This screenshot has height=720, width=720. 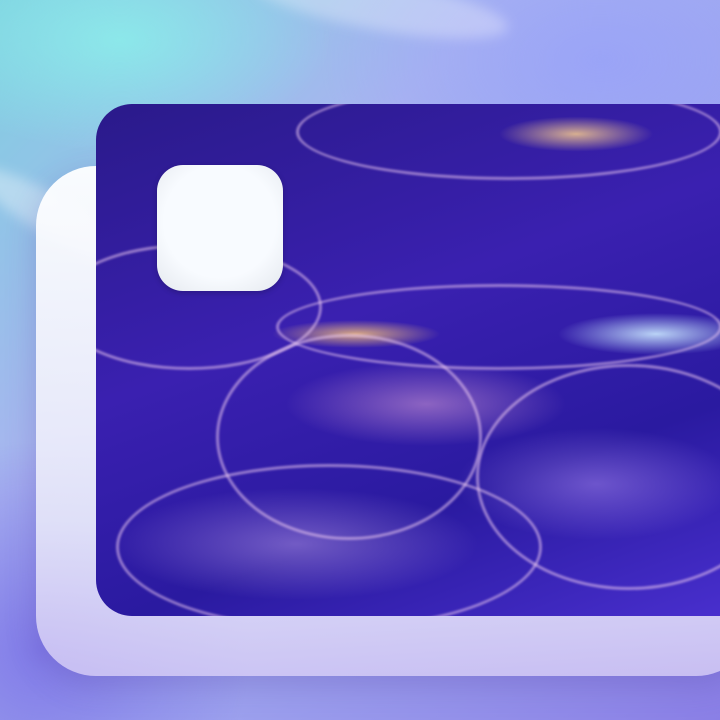 I want to click on background-light-streak, so click(x=380, y=26).